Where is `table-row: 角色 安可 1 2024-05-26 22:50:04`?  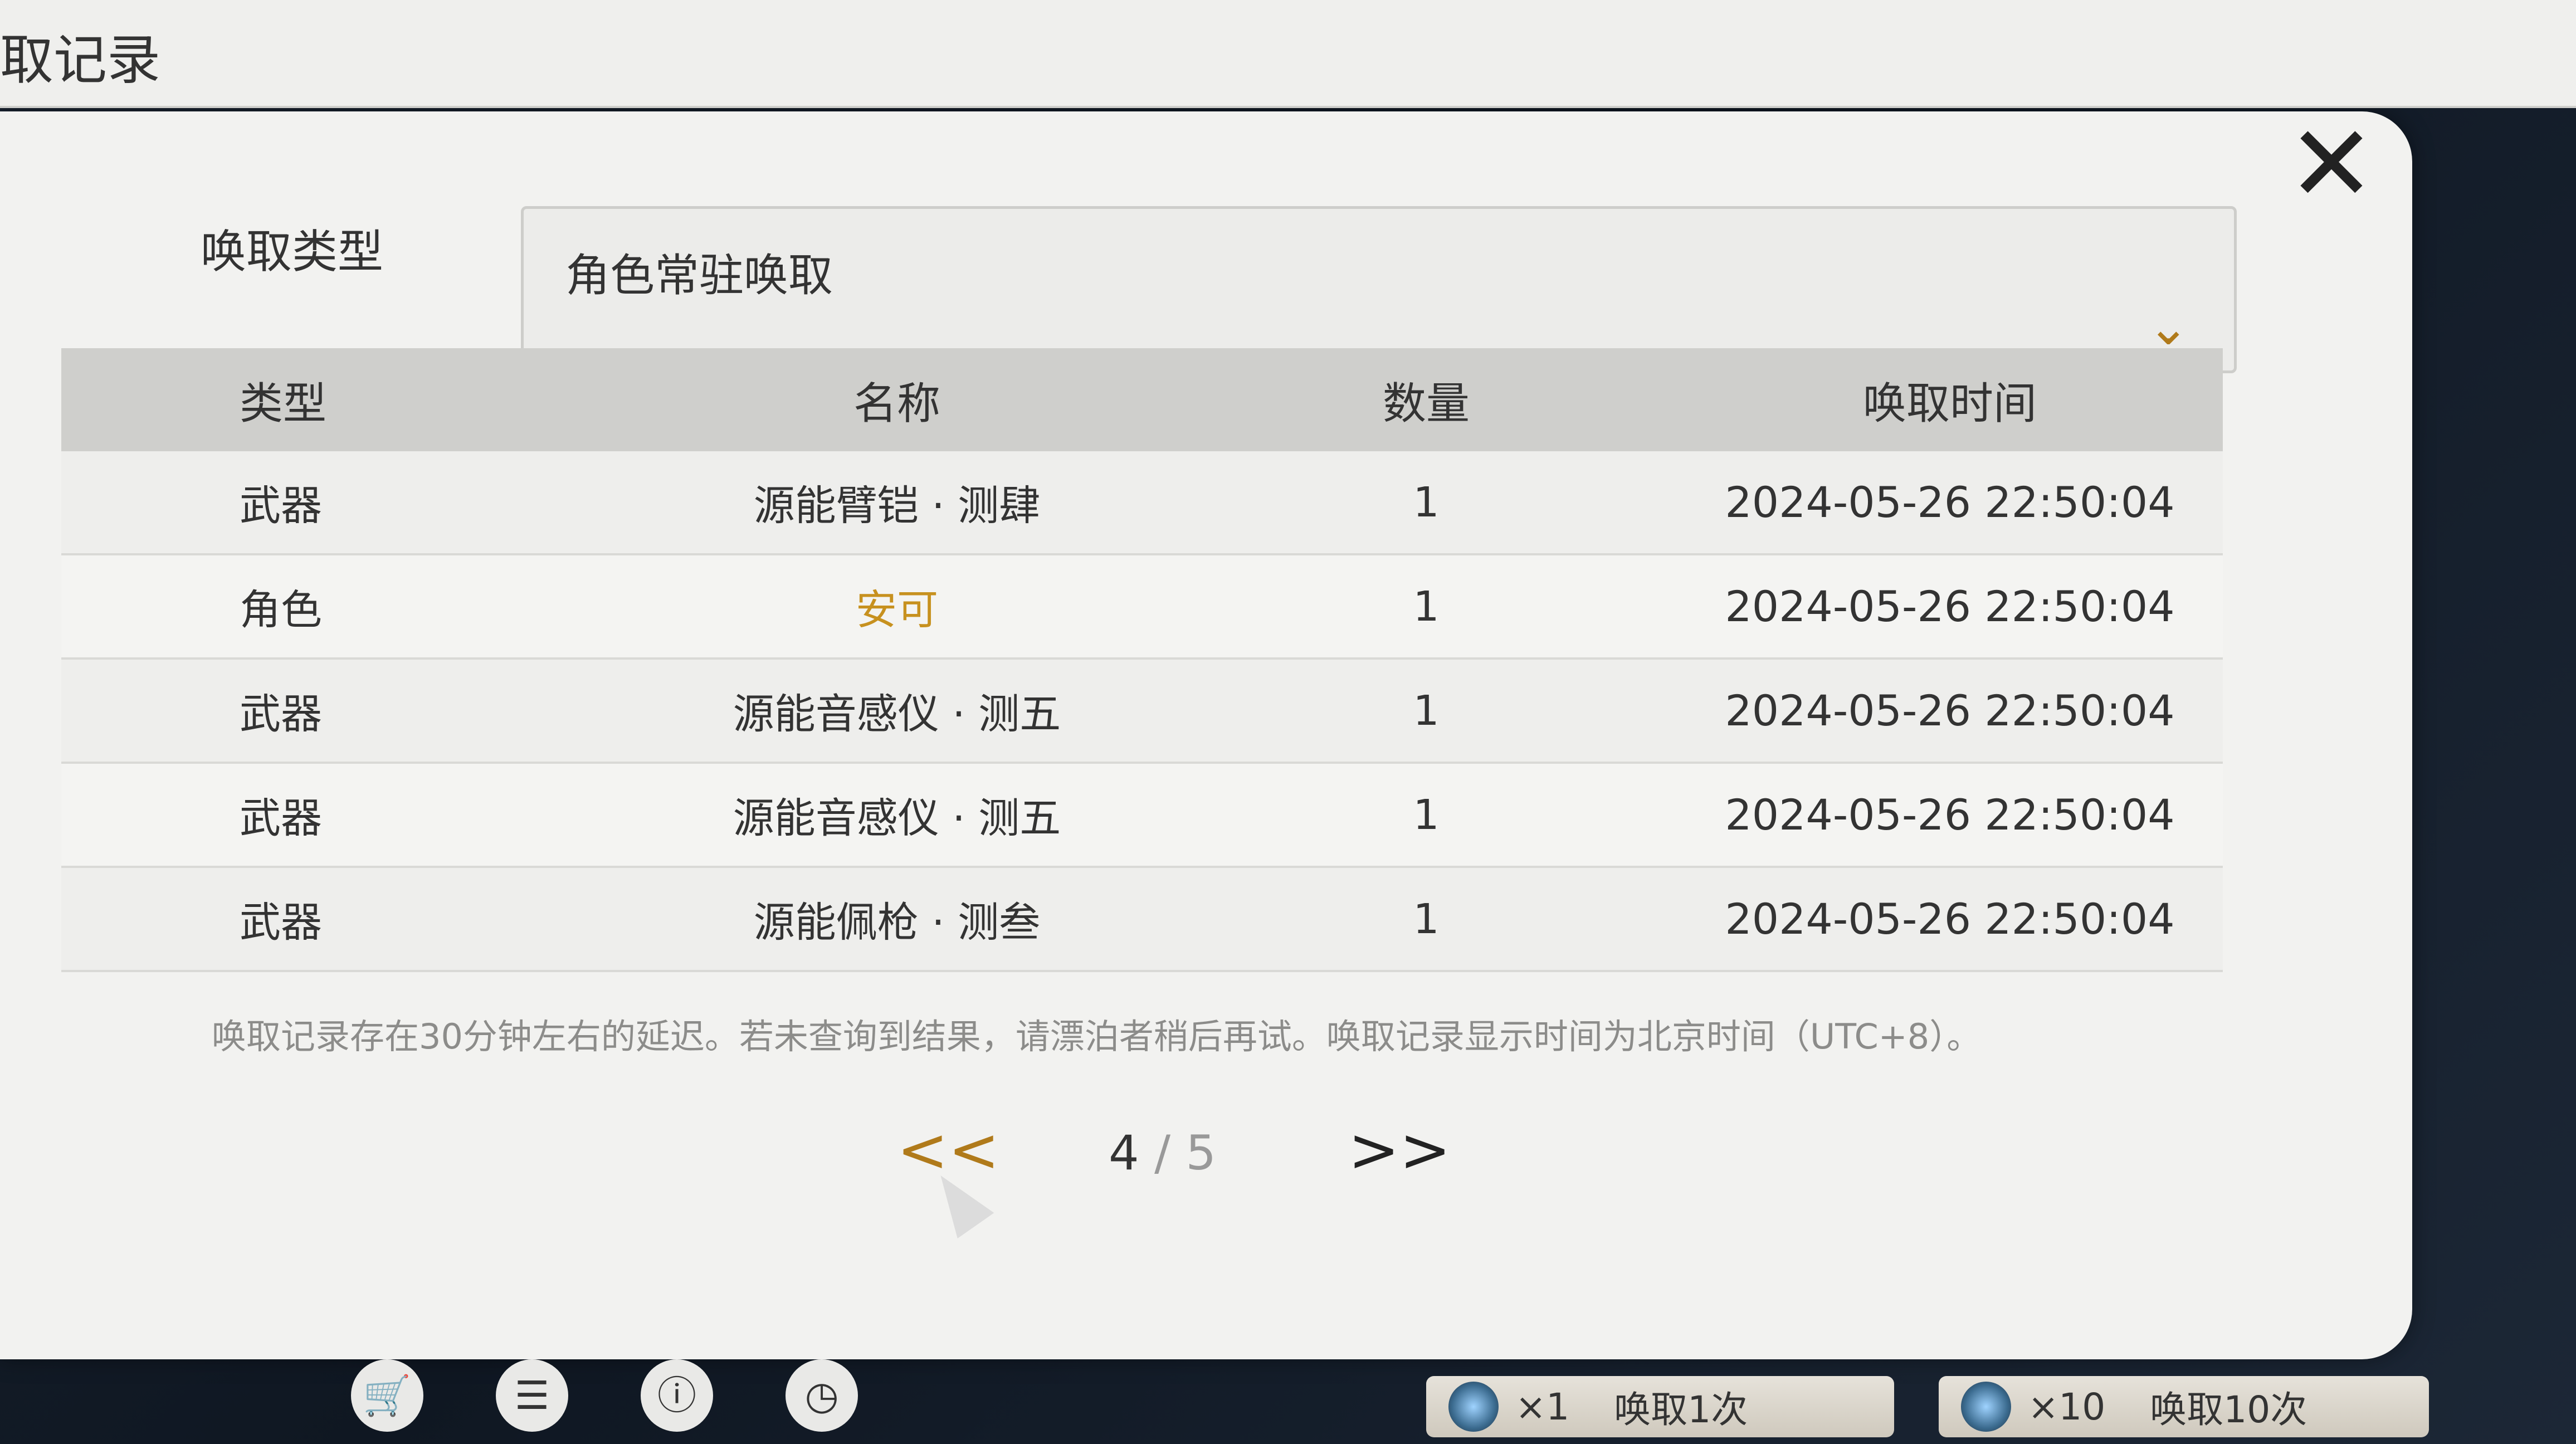 table-row: 角色 安可 1 2024-05-26 22:50:04 is located at coordinates (1142, 607).